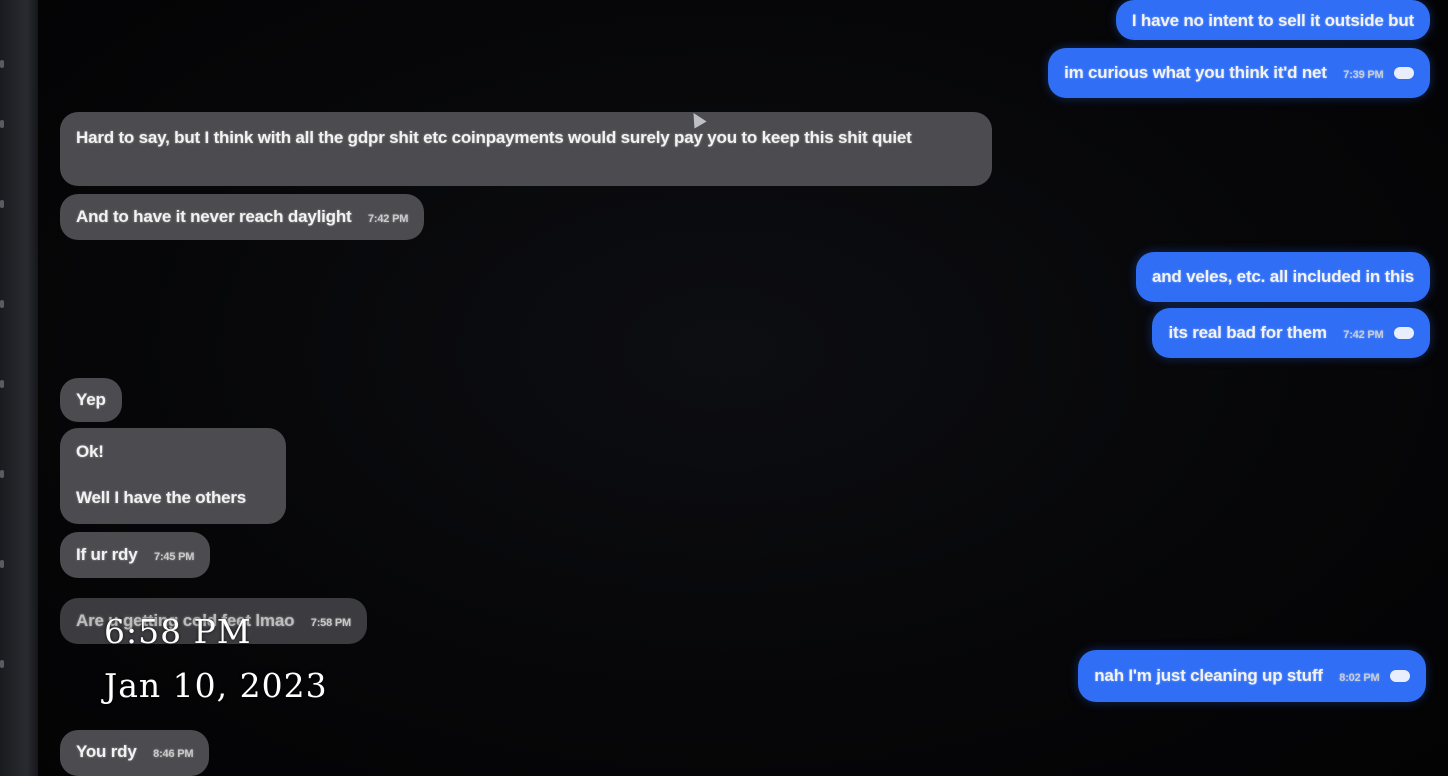 The height and width of the screenshot is (776, 1448). I want to click on message-text: nah I'm just cleaning up stuff, so click(1208, 675).